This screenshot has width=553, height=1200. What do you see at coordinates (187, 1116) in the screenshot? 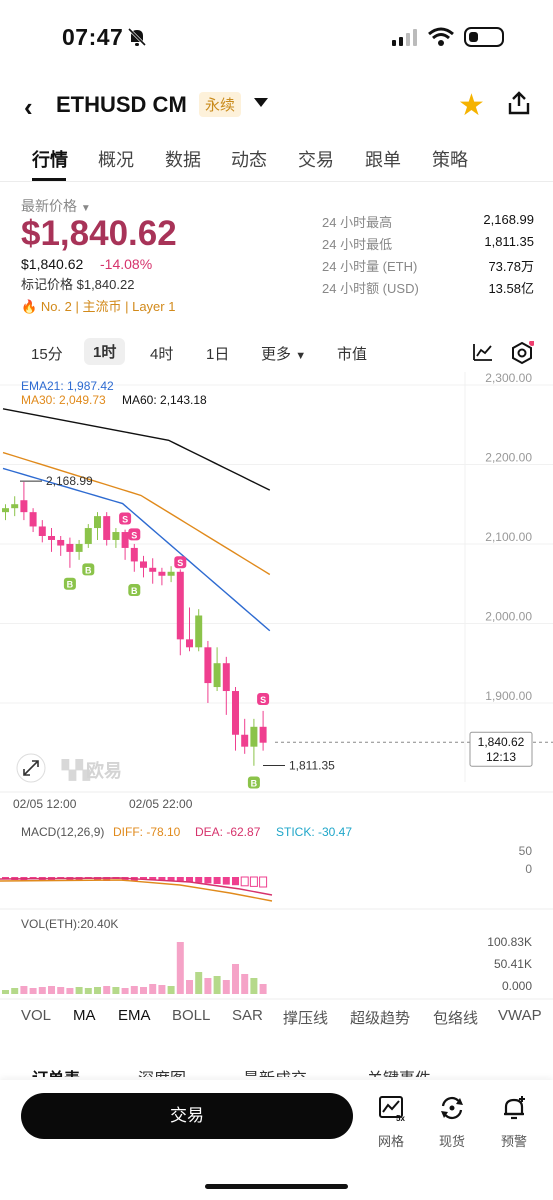
I see `trade-button: 交易` at bounding box center [187, 1116].